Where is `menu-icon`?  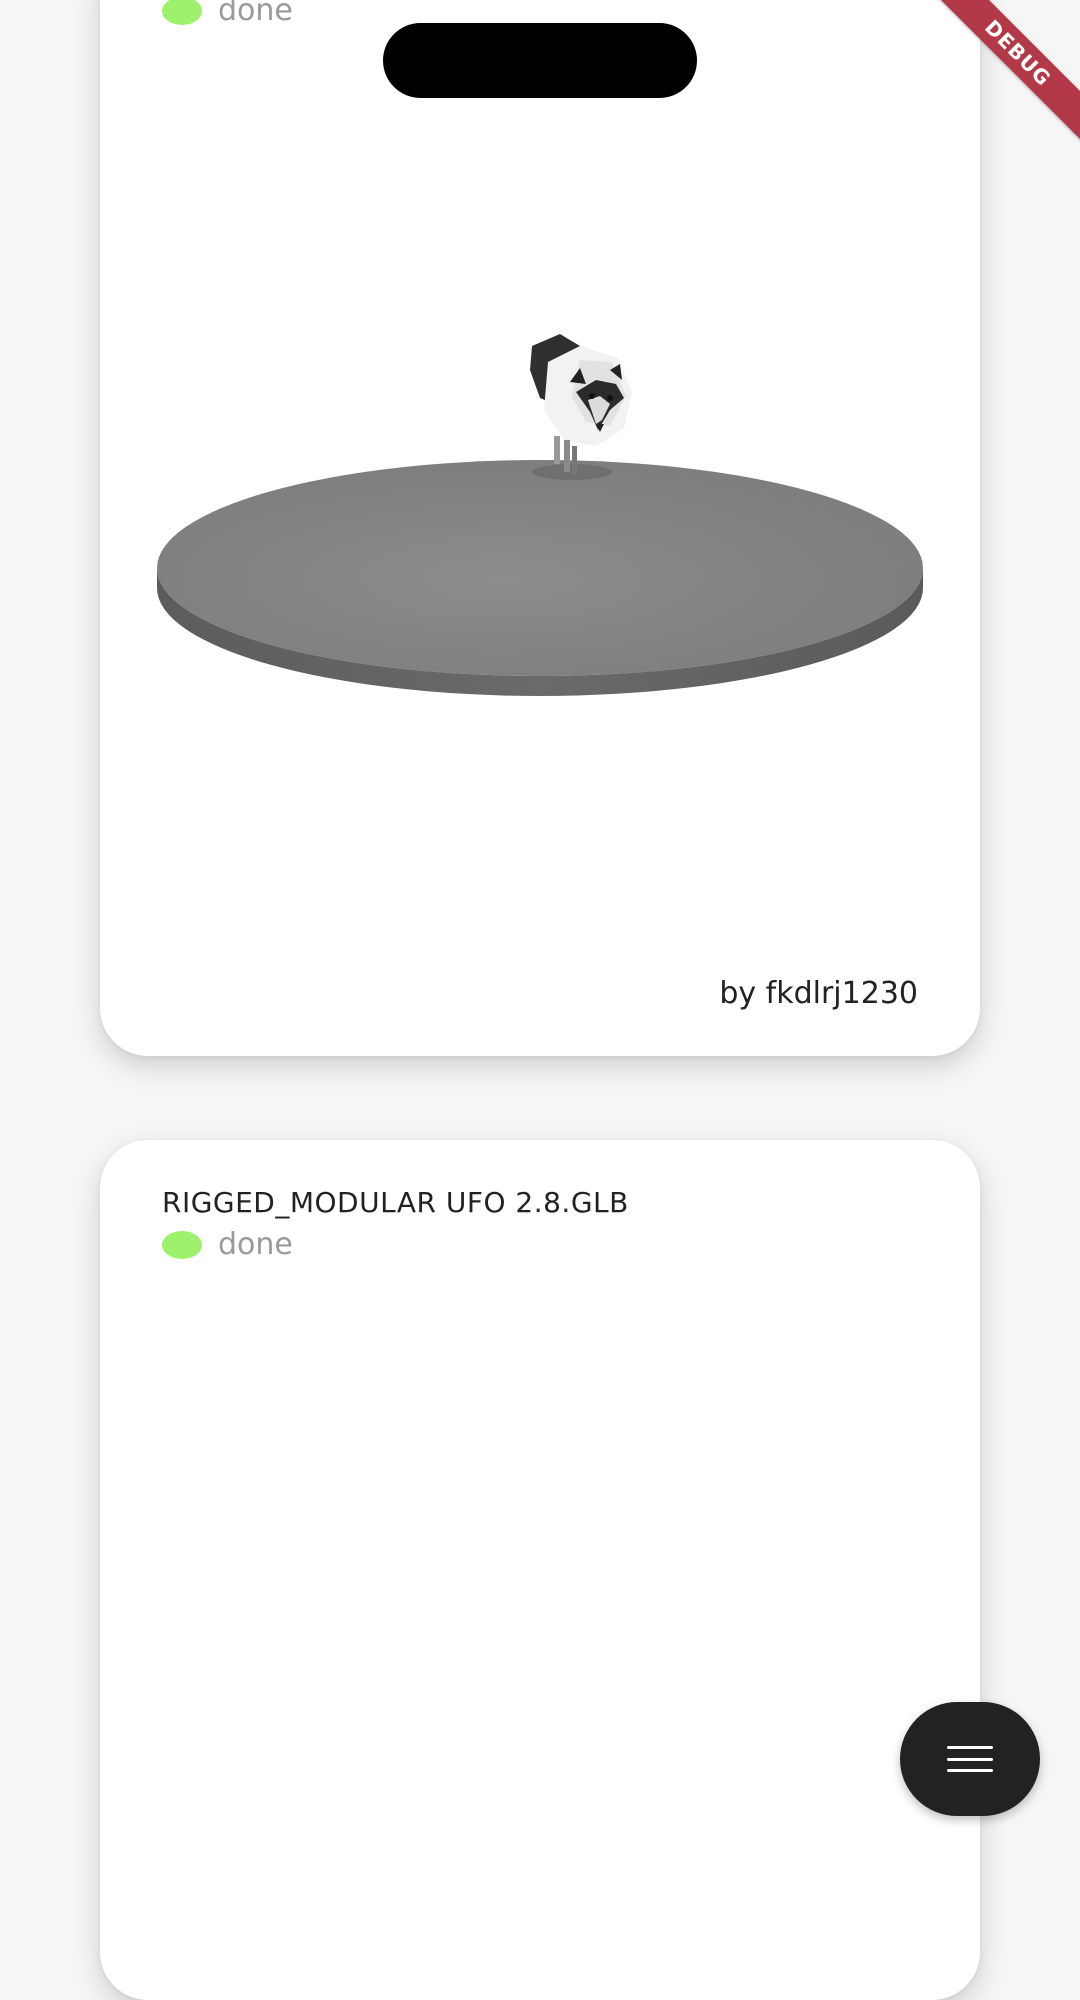 menu-icon is located at coordinates (970, 1759).